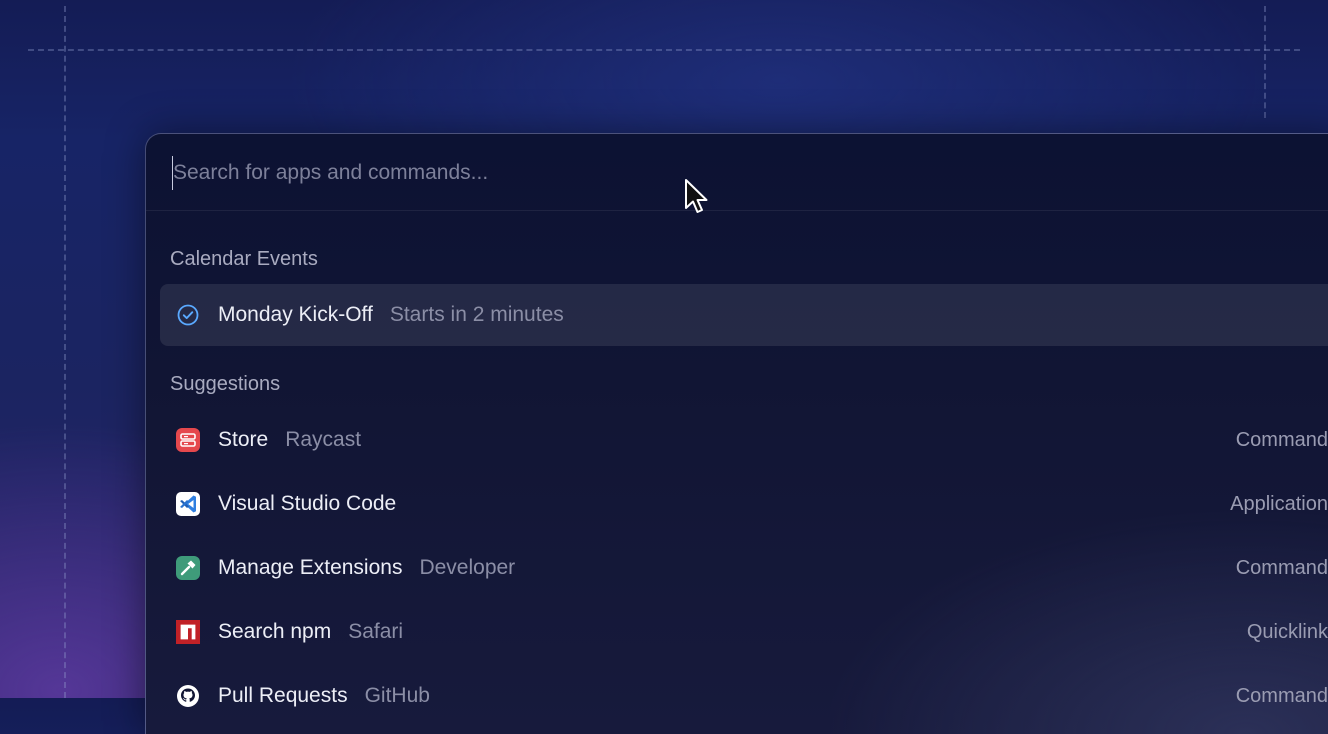 The height and width of the screenshot is (734, 1328). What do you see at coordinates (476, 314) in the screenshot?
I see `item-subtitle: Starts in 2 minutes` at bounding box center [476, 314].